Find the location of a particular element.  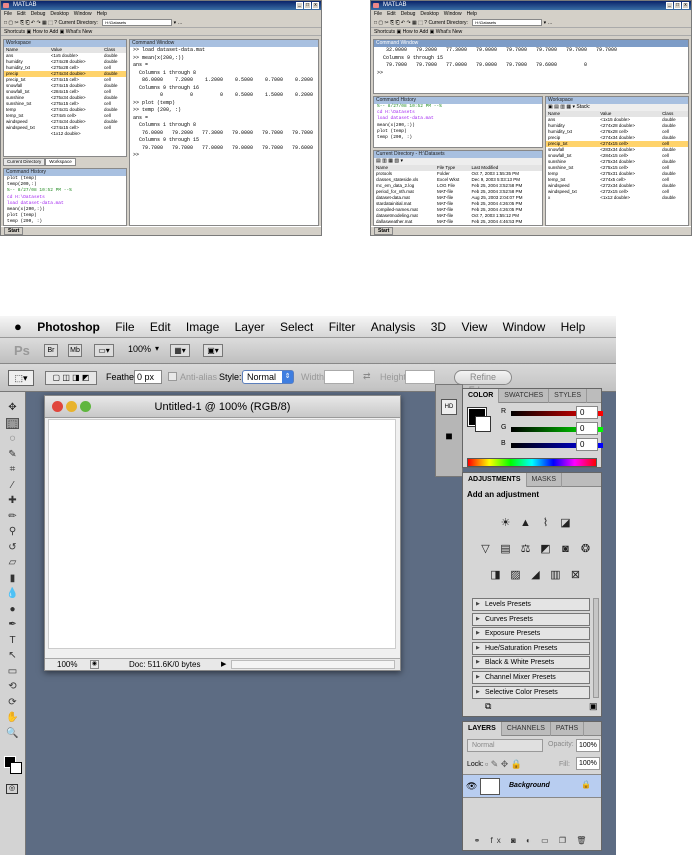

swap-dimensions-icon: ⇄ is located at coordinates (367, 376).